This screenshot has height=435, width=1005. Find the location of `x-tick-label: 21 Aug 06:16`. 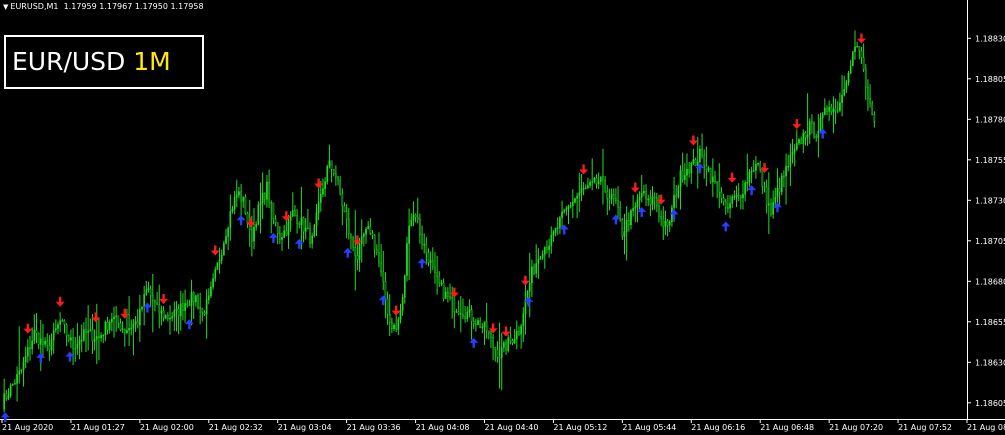

x-tick-label: 21 Aug 06:16 is located at coordinates (718, 427).